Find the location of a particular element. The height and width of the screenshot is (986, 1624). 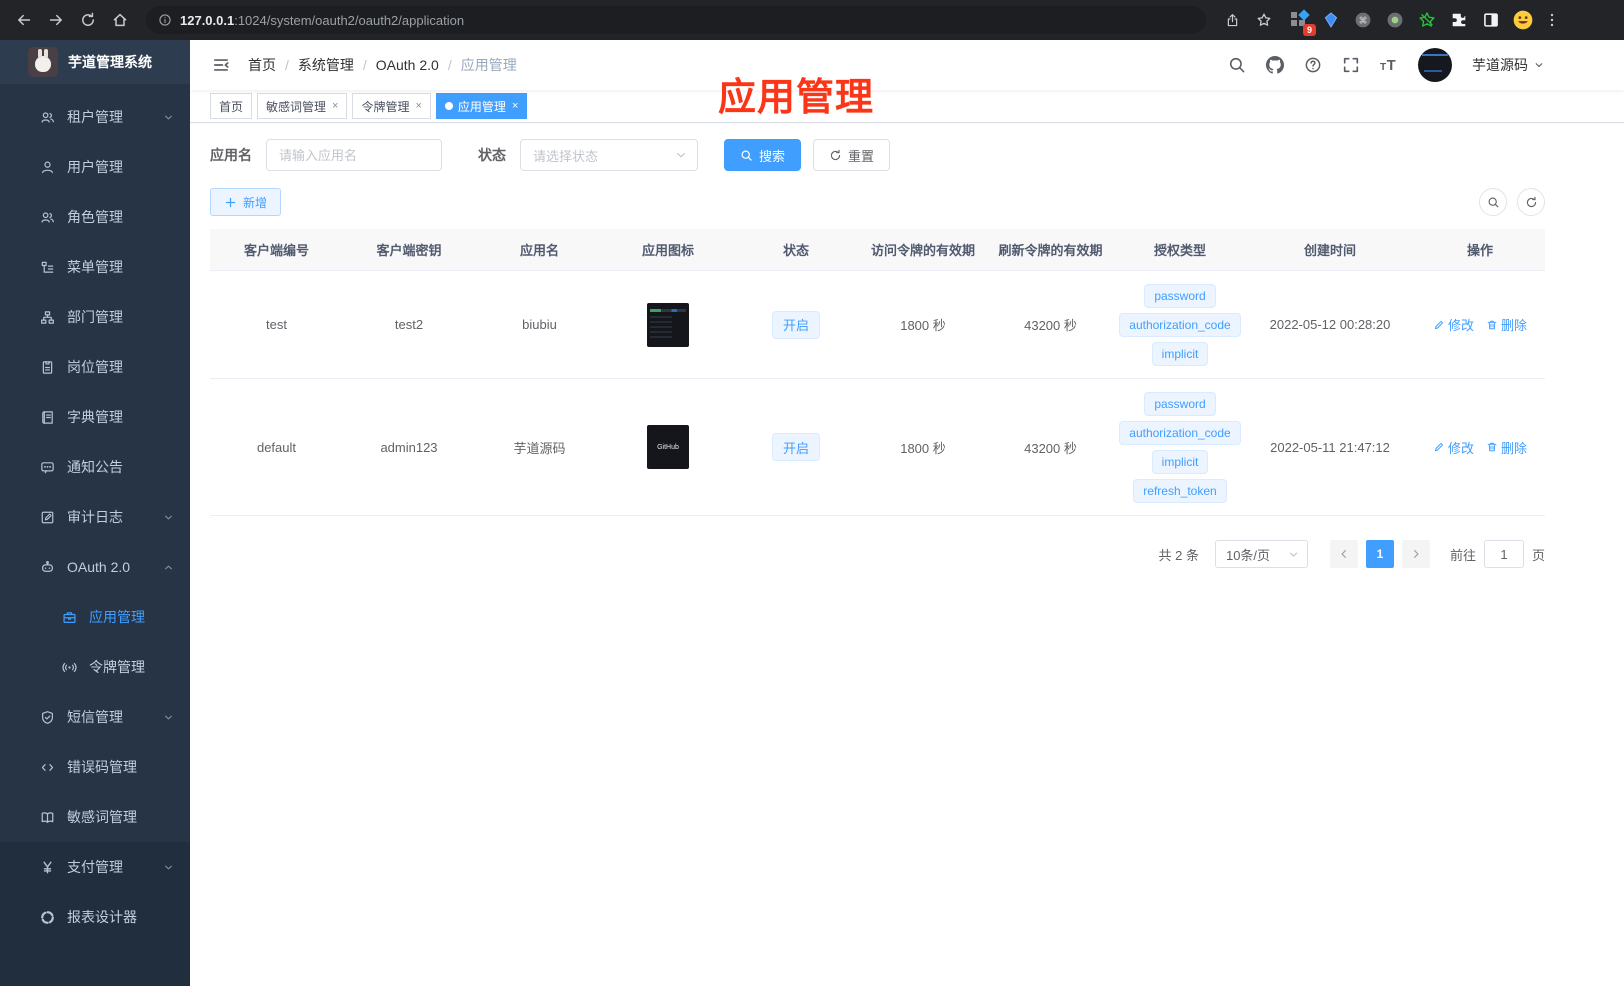

breadcrumb-item: 系统管理 is located at coordinates (326, 65).